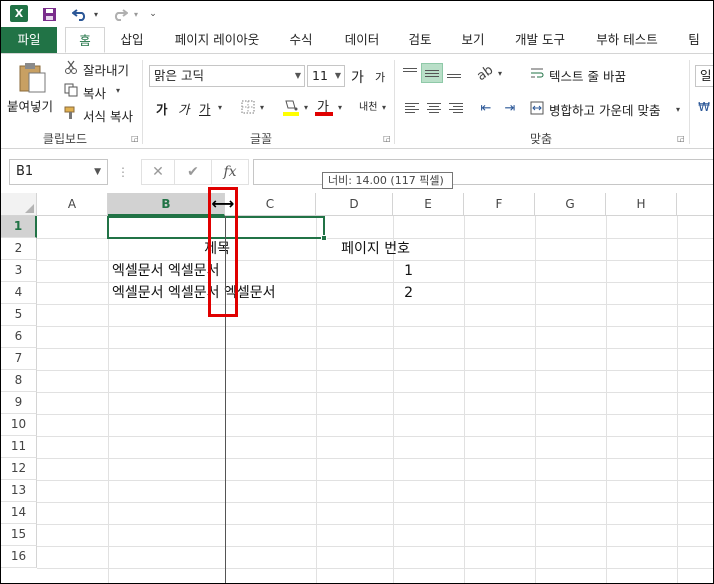 The image size is (714, 584). I want to click on tab-home: 홈, so click(85, 40).